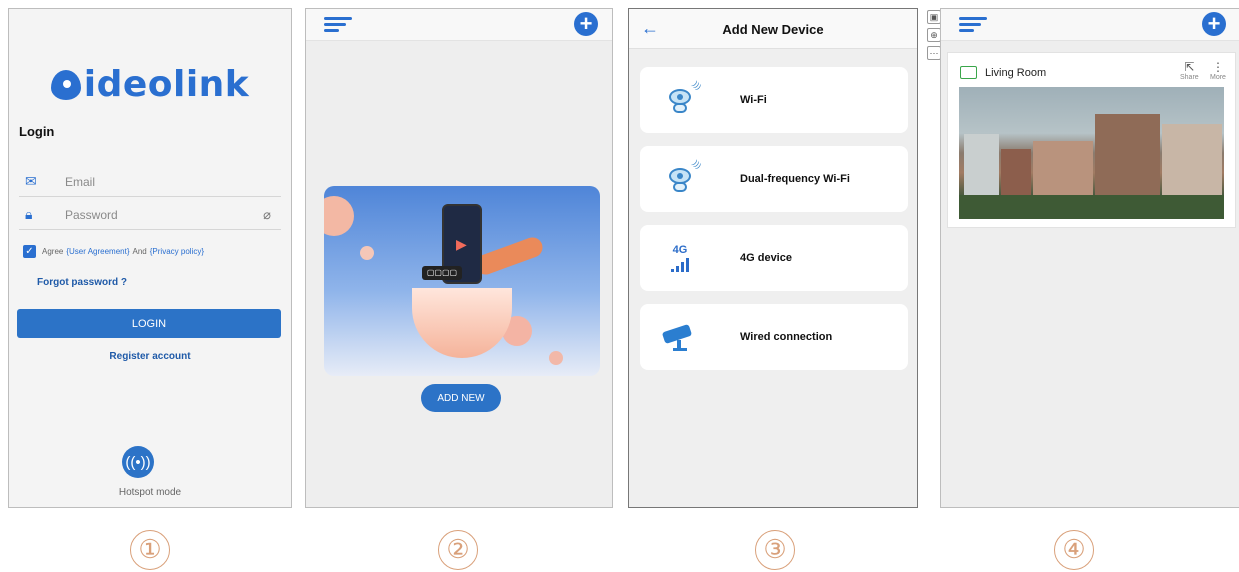 Image resolution: width=1239 pixels, height=572 pixels. What do you see at coordinates (1217, 67) in the screenshot?
I see `more-icon: ⋮` at bounding box center [1217, 67].